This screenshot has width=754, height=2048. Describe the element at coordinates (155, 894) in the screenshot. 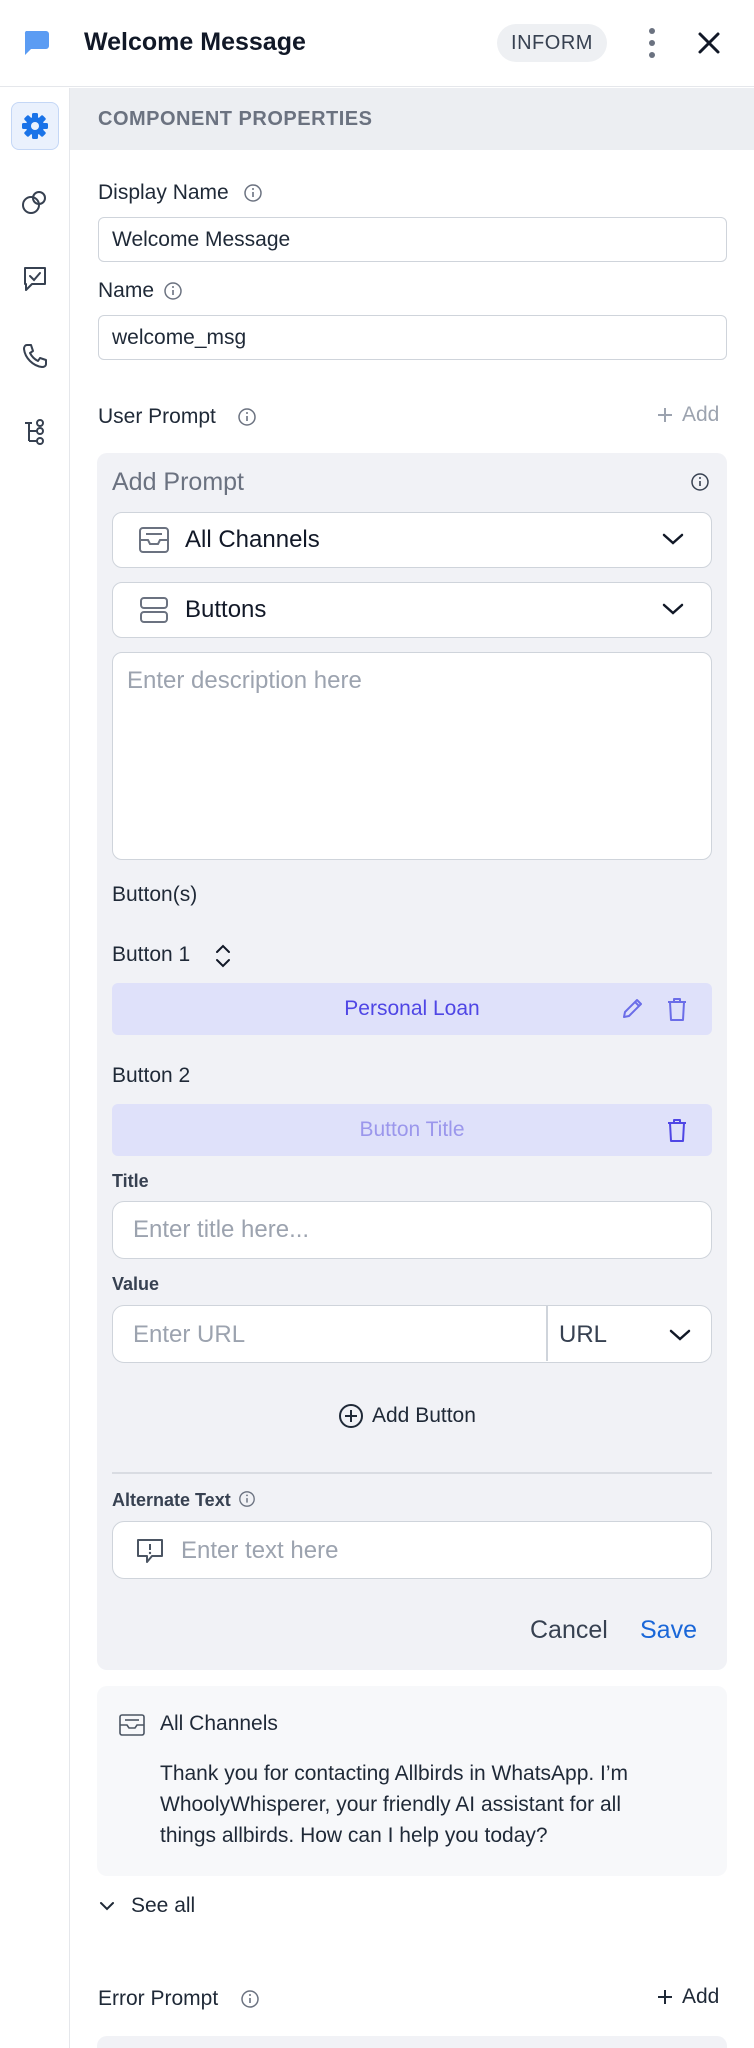

I see `buttons-heading: Button(s)` at that location.